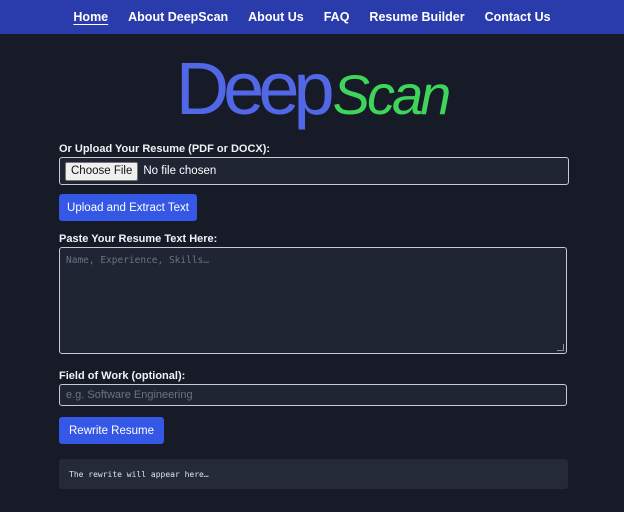  Describe the element at coordinates (392, 94) in the screenshot. I see `logo-scan-text: Scan` at that location.